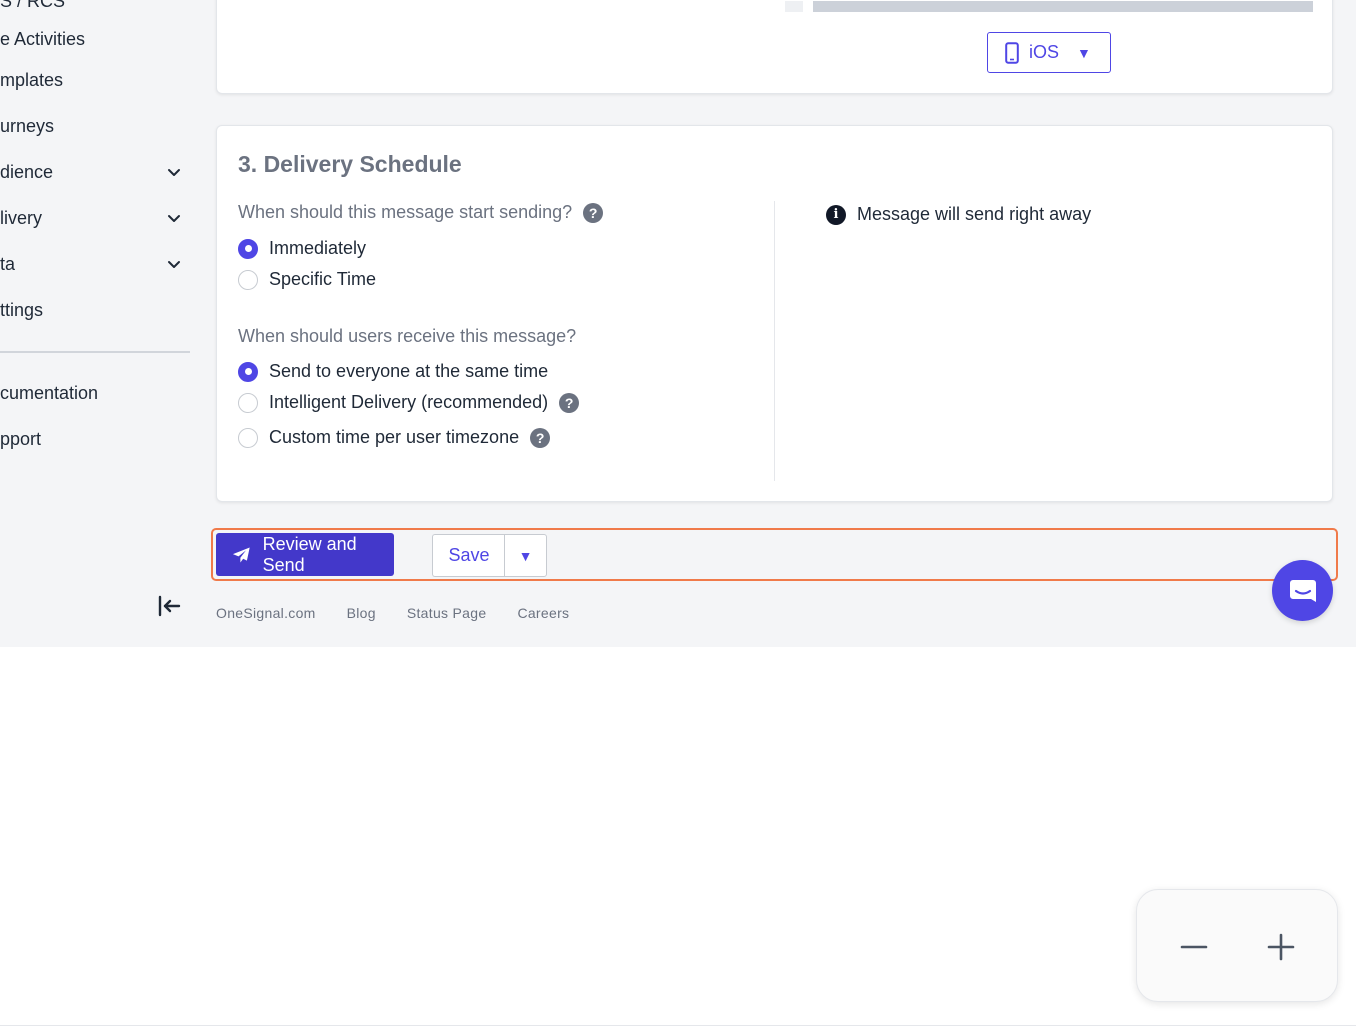 This screenshot has width=1356, height=1030. Describe the element at coordinates (33, 5) in the screenshot. I see `sidebar-item-label: S / RCS` at that location.